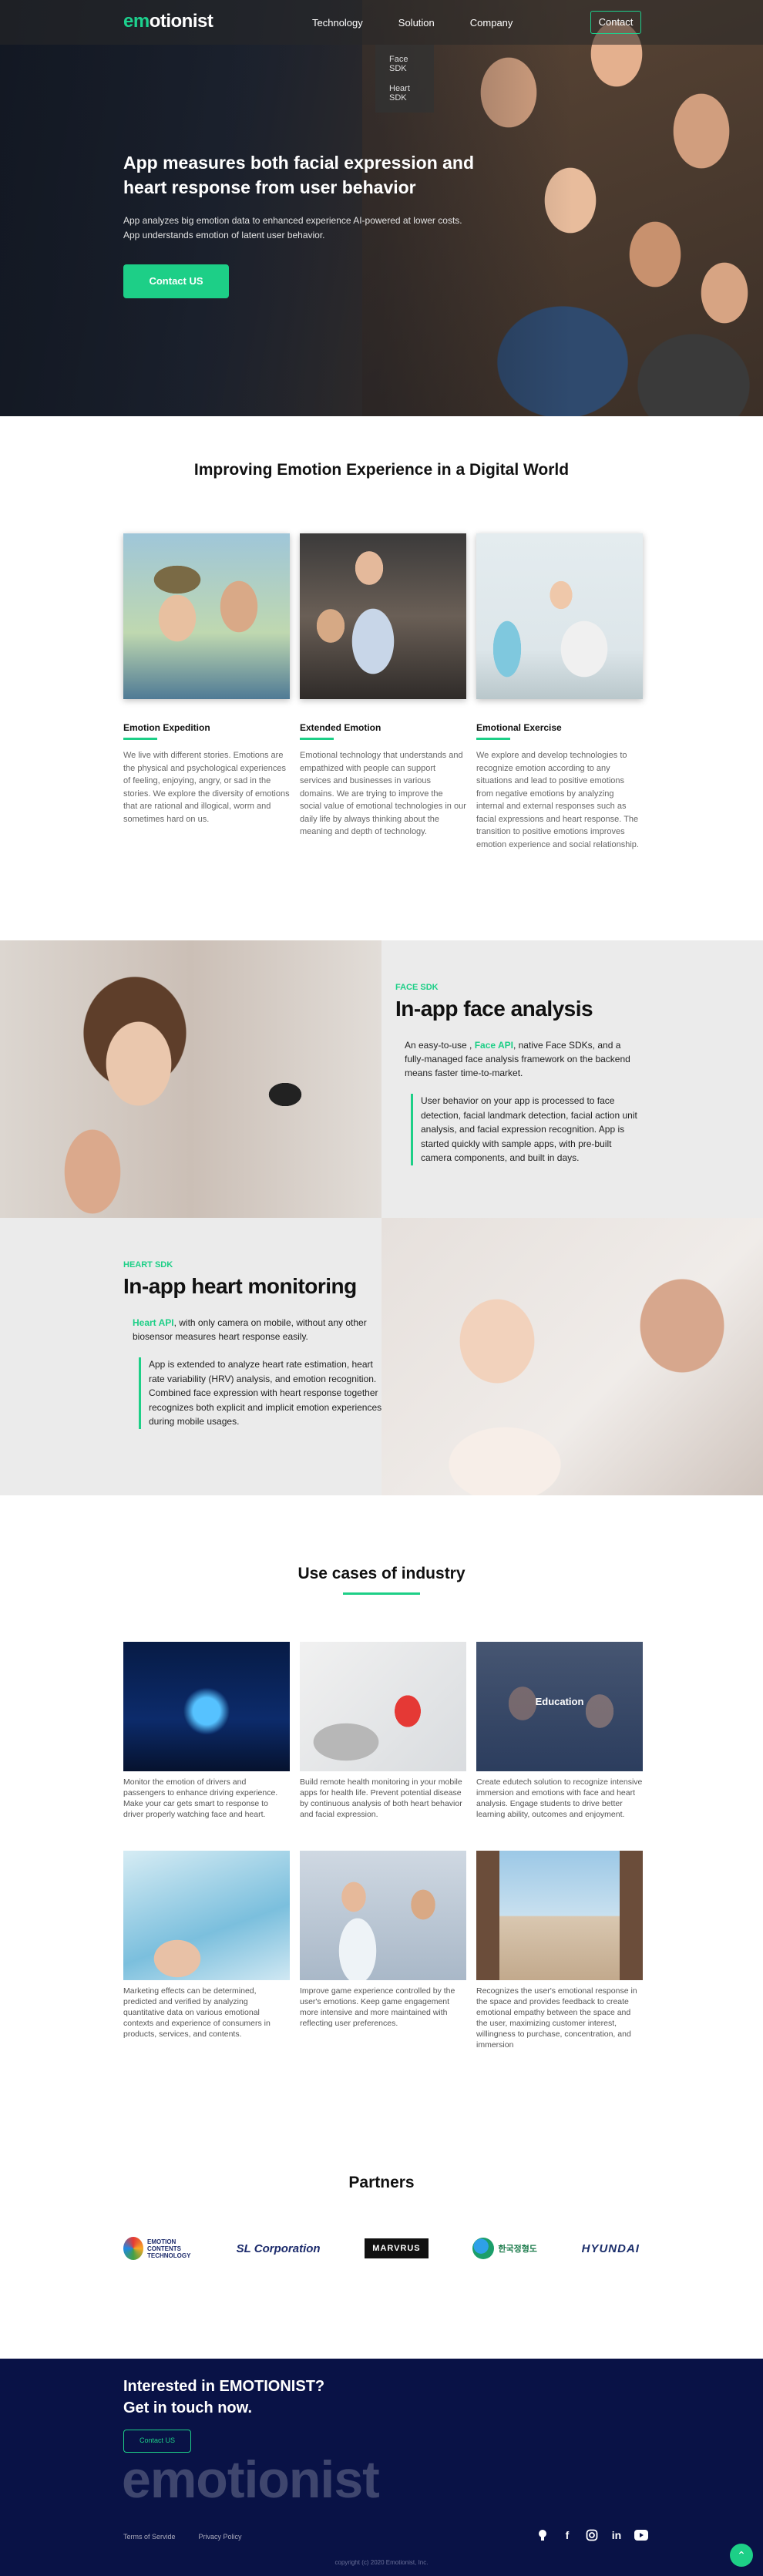 This screenshot has width=763, height=2576. What do you see at coordinates (149, 2537) in the screenshot?
I see `terms-link: Terms of Servide` at bounding box center [149, 2537].